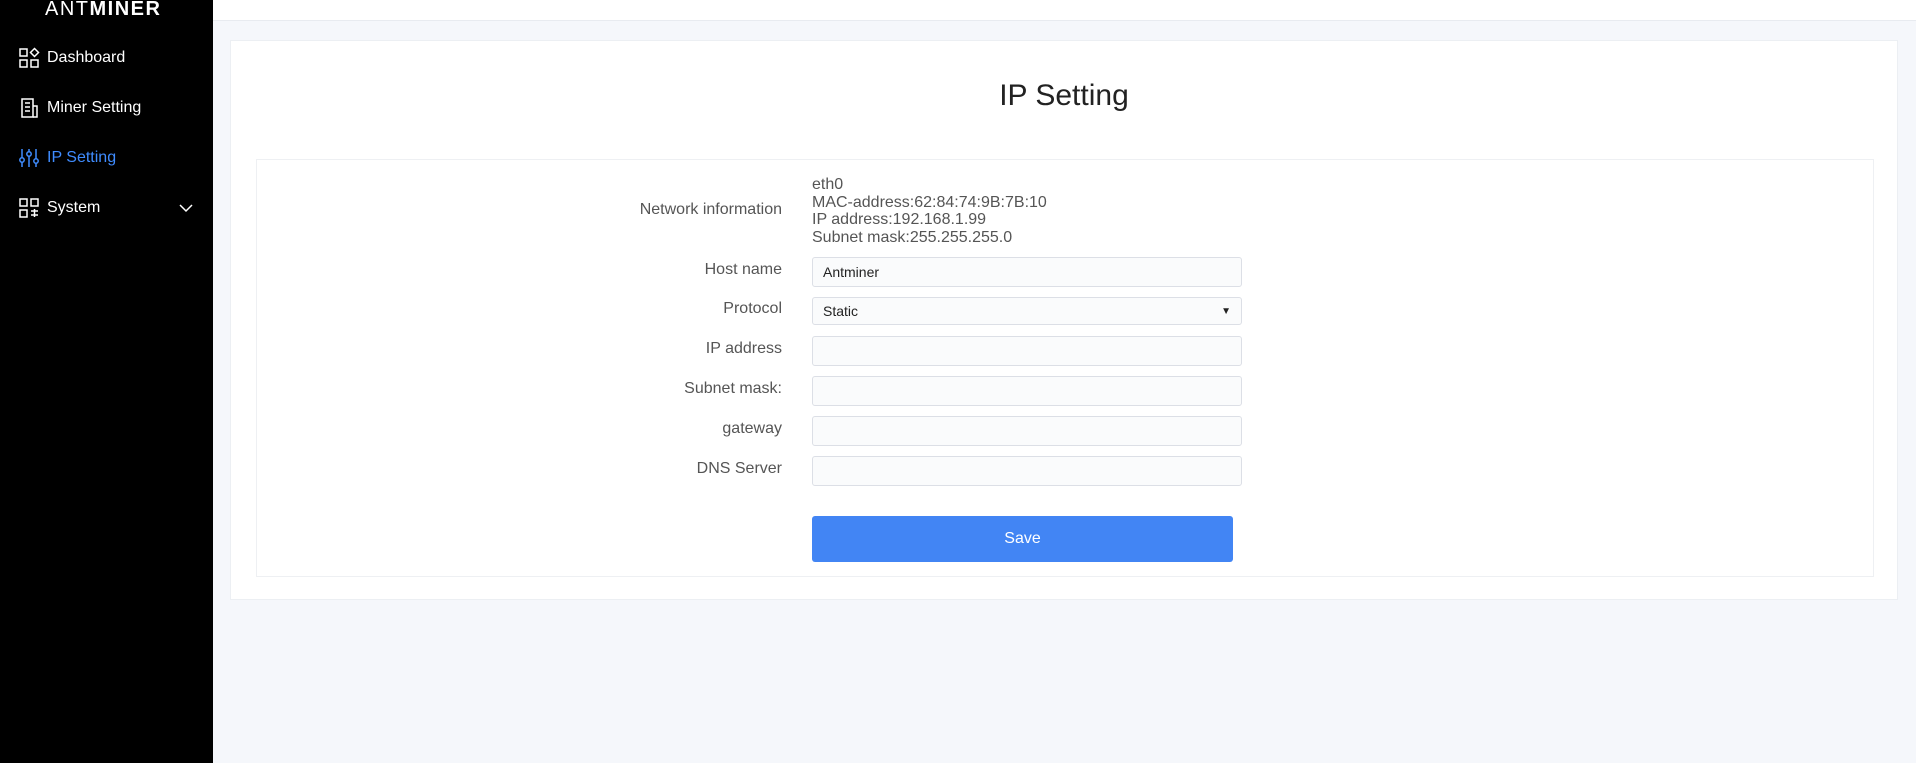  What do you see at coordinates (82, 157) in the screenshot?
I see `sidebar-item-label: IP Setting` at bounding box center [82, 157].